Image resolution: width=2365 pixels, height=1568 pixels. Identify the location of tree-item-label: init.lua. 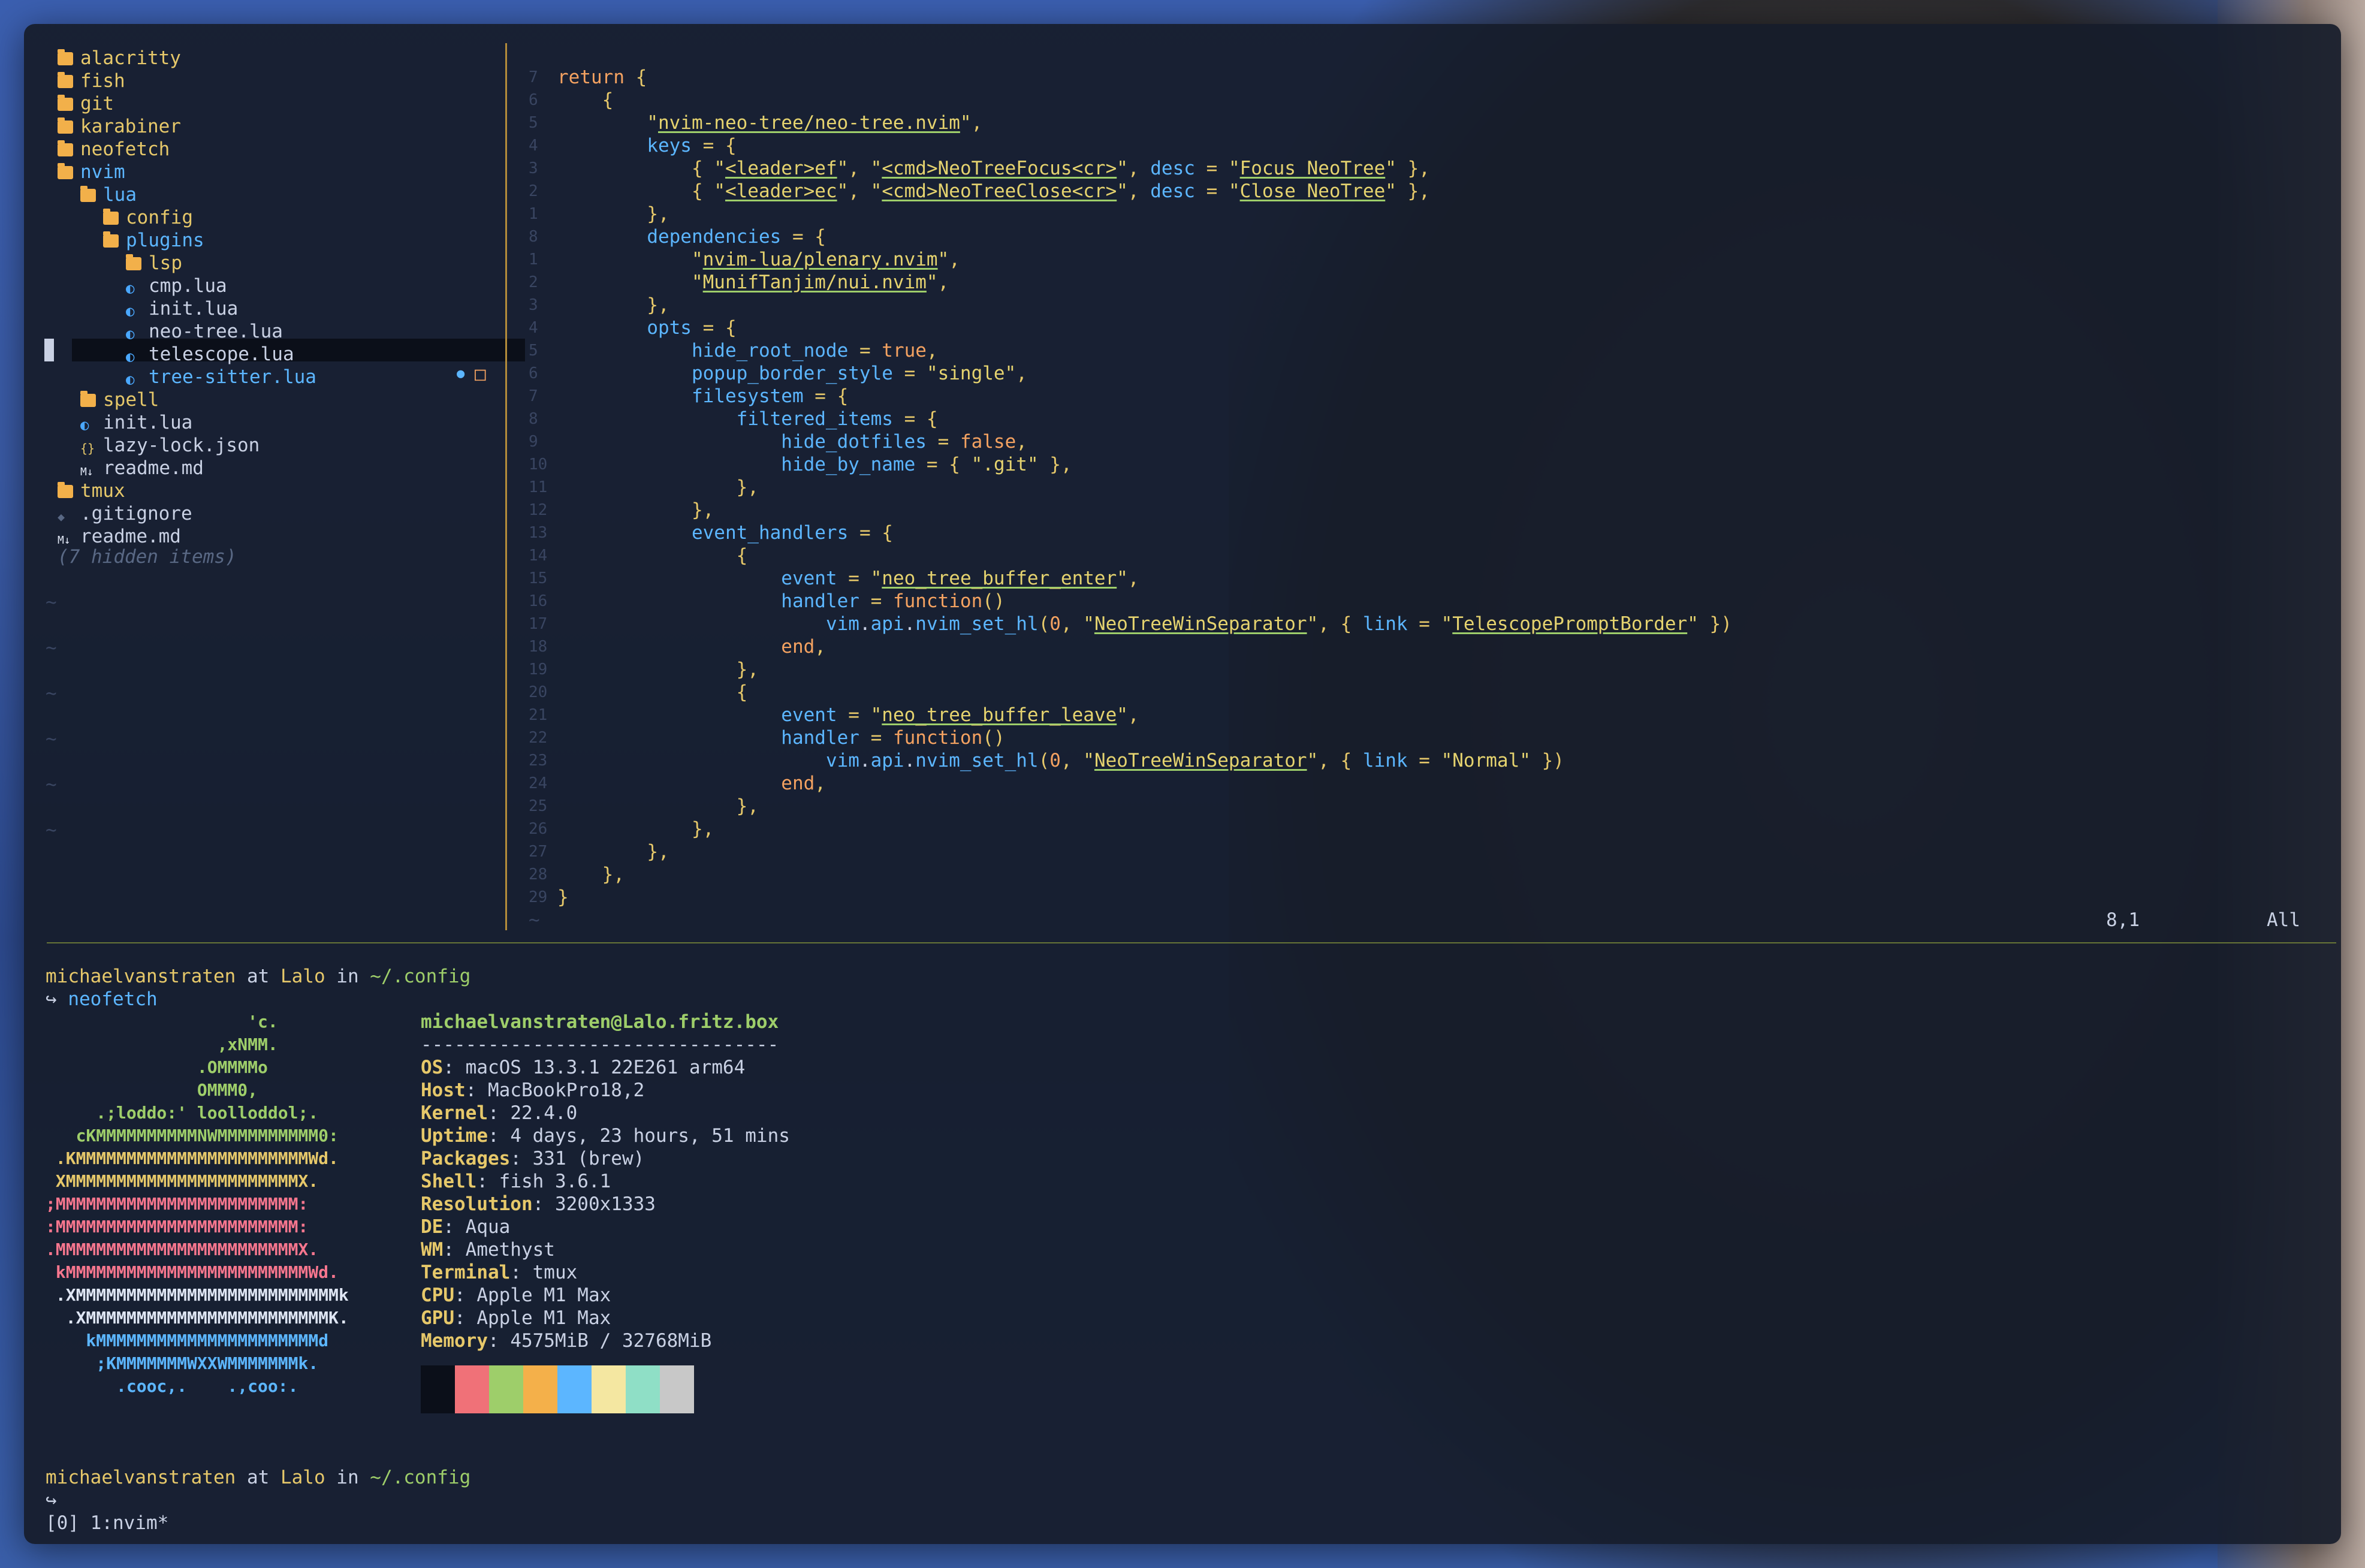
(194, 308).